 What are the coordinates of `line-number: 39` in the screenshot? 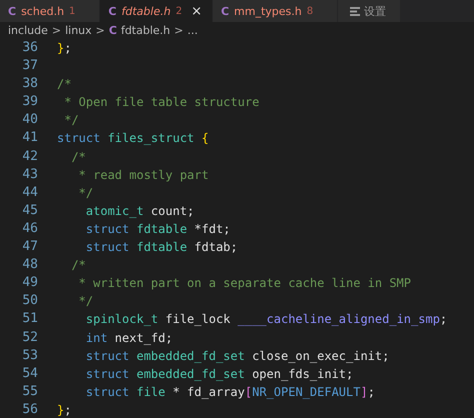 It's located at (29, 102).